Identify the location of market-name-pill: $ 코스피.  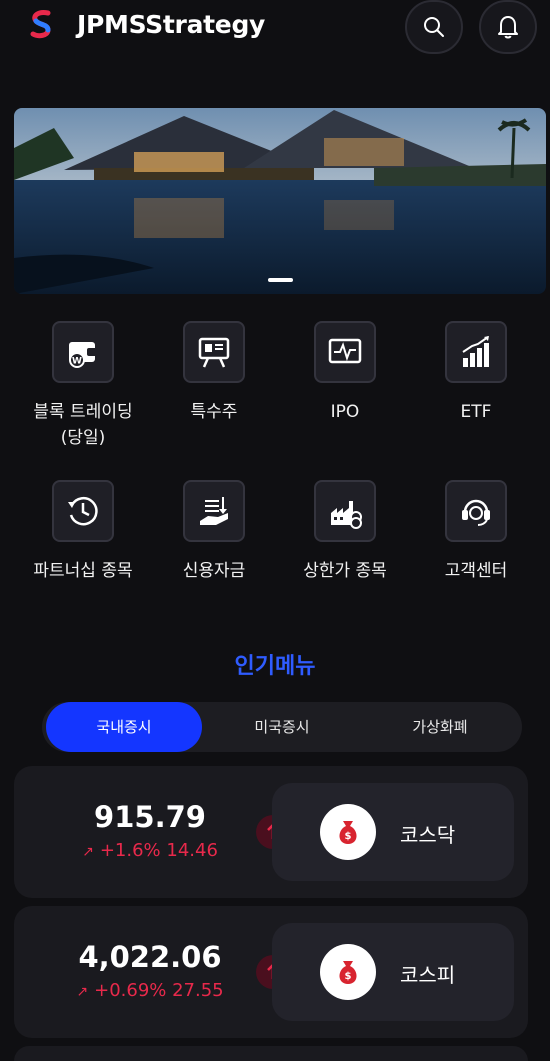
(393, 972).